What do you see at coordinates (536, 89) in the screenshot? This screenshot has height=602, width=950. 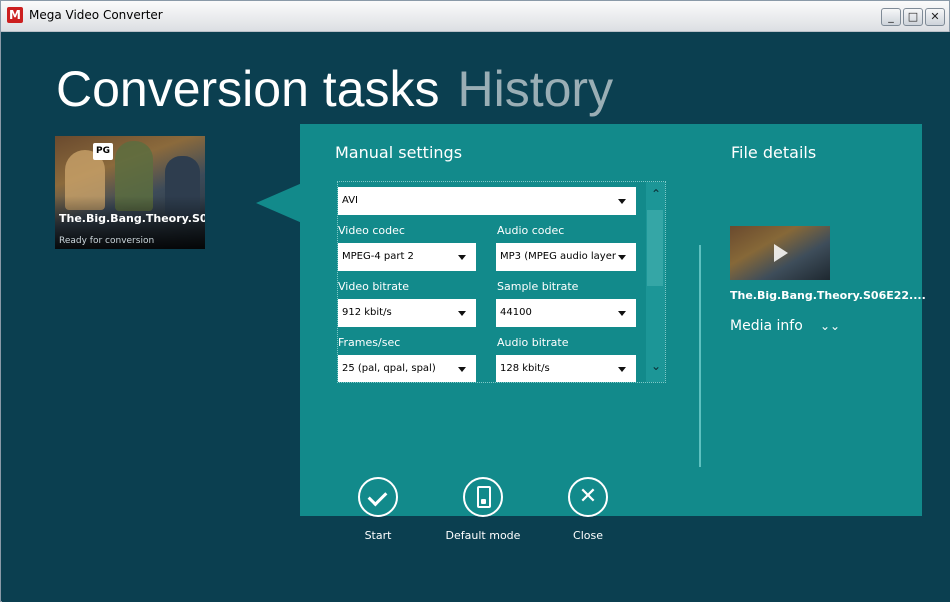 I see `tab-history: History` at bounding box center [536, 89].